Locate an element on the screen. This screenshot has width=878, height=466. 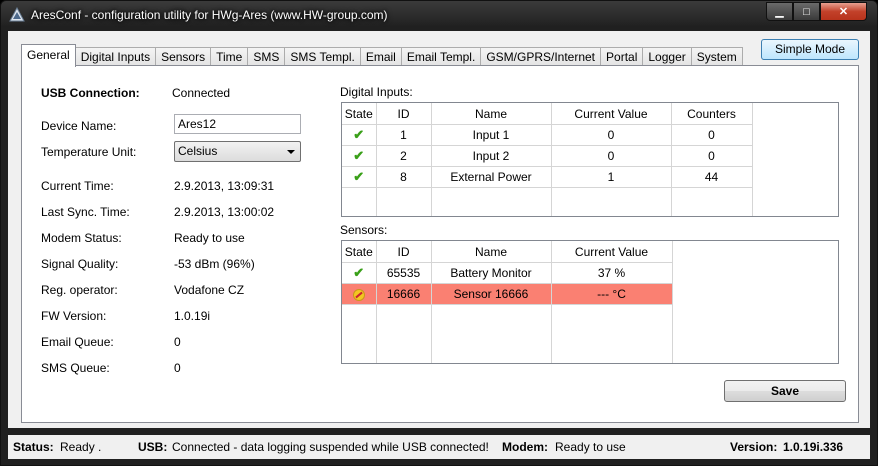
signal-quality-value: -53 dBm (96%) is located at coordinates (214, 264).